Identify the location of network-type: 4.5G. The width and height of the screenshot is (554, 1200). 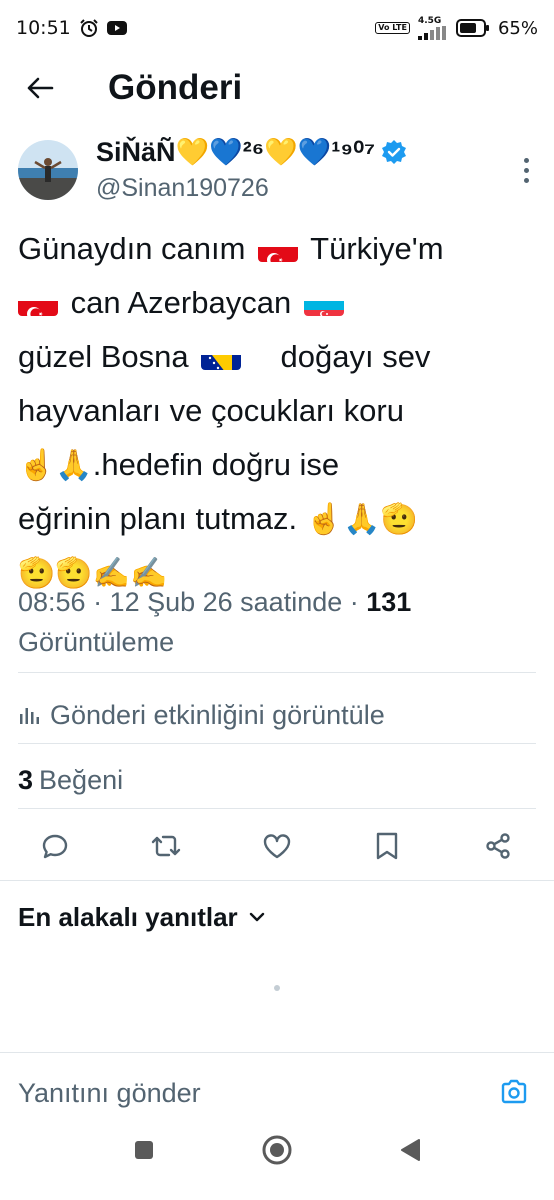
(429, 20).